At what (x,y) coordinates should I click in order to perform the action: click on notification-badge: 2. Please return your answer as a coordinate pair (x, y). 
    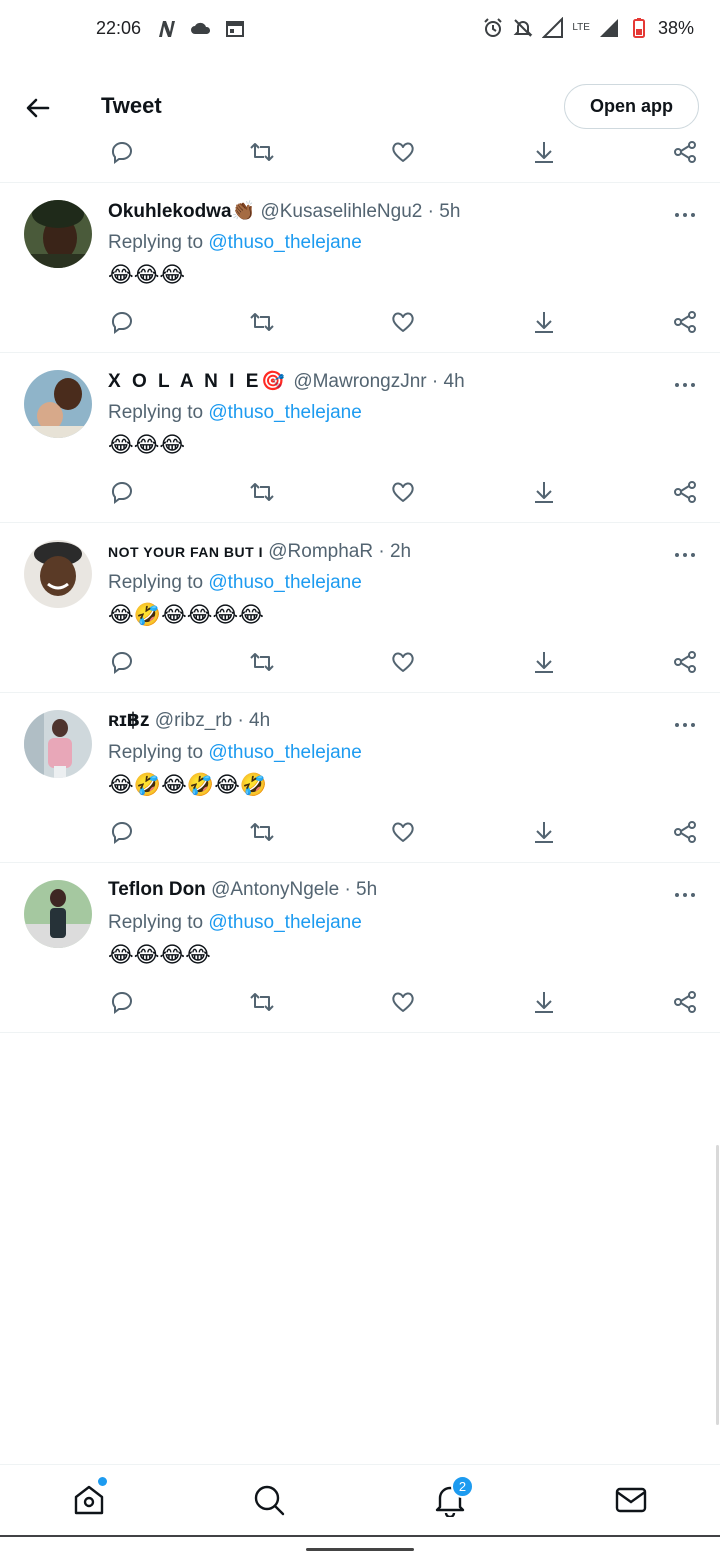
    Looking at the image, I should click on (462, 1486).